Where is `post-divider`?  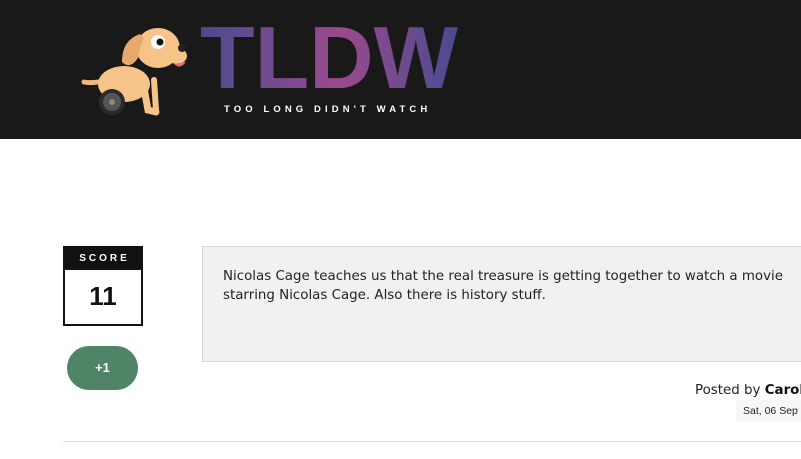
post-divider is located at coordinates (432, 441).